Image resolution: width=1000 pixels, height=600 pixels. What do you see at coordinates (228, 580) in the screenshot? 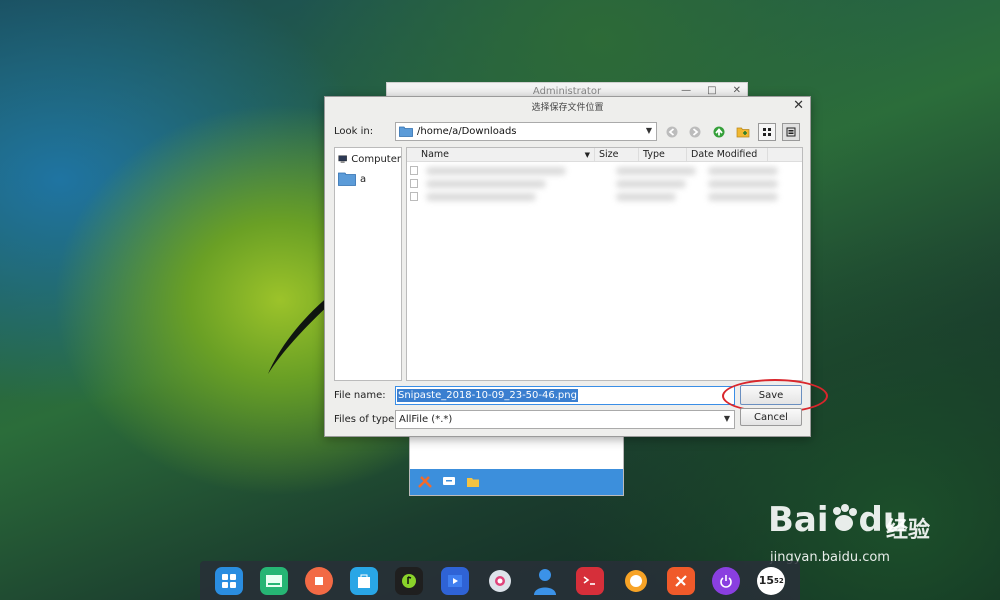
I see `launcher-icon` at bounding box center [228, 580].